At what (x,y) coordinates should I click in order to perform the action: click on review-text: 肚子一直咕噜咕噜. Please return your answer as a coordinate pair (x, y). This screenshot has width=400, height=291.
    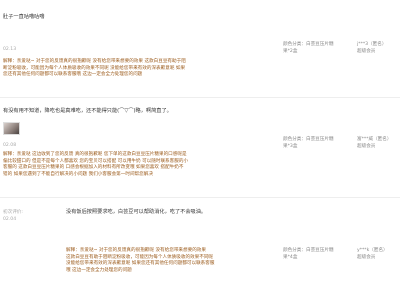
    Looking at the image, I should click on (24, 17).